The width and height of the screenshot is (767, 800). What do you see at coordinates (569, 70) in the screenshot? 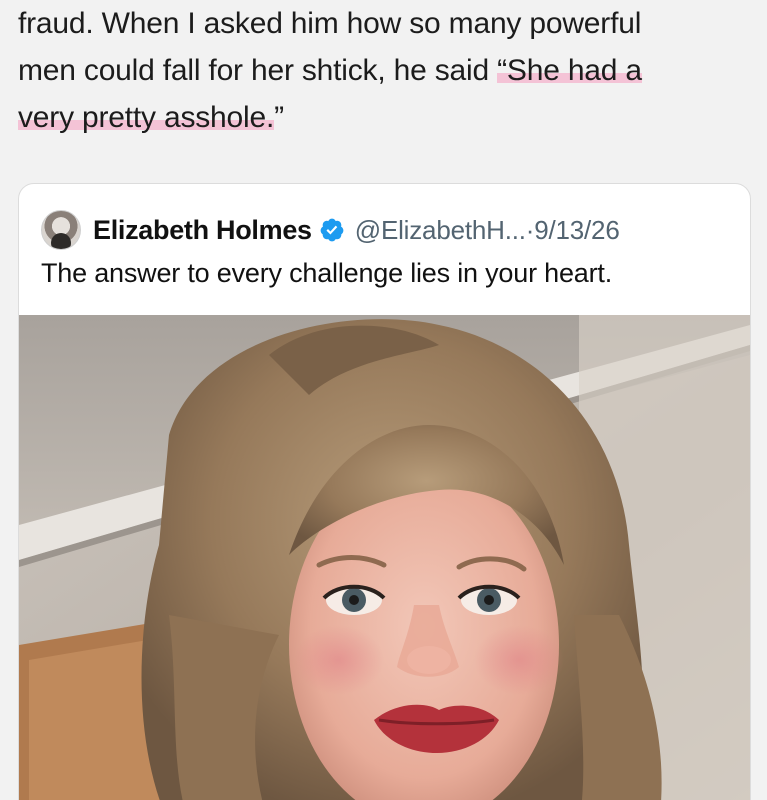
I see `highlighted-quote-start: “She had a` at bounding box center [569, 70].